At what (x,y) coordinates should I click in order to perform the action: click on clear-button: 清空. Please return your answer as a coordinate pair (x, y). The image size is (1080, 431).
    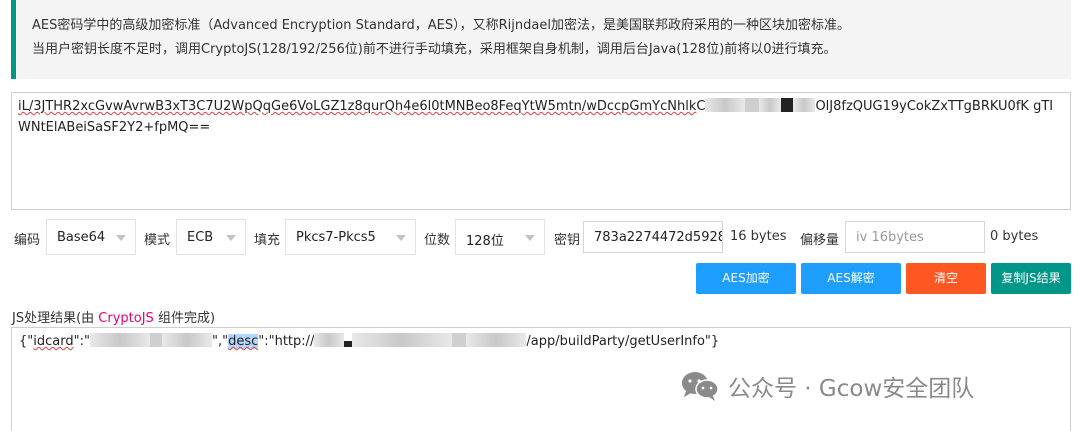
    Looking at the image, I should click on (946, 278).